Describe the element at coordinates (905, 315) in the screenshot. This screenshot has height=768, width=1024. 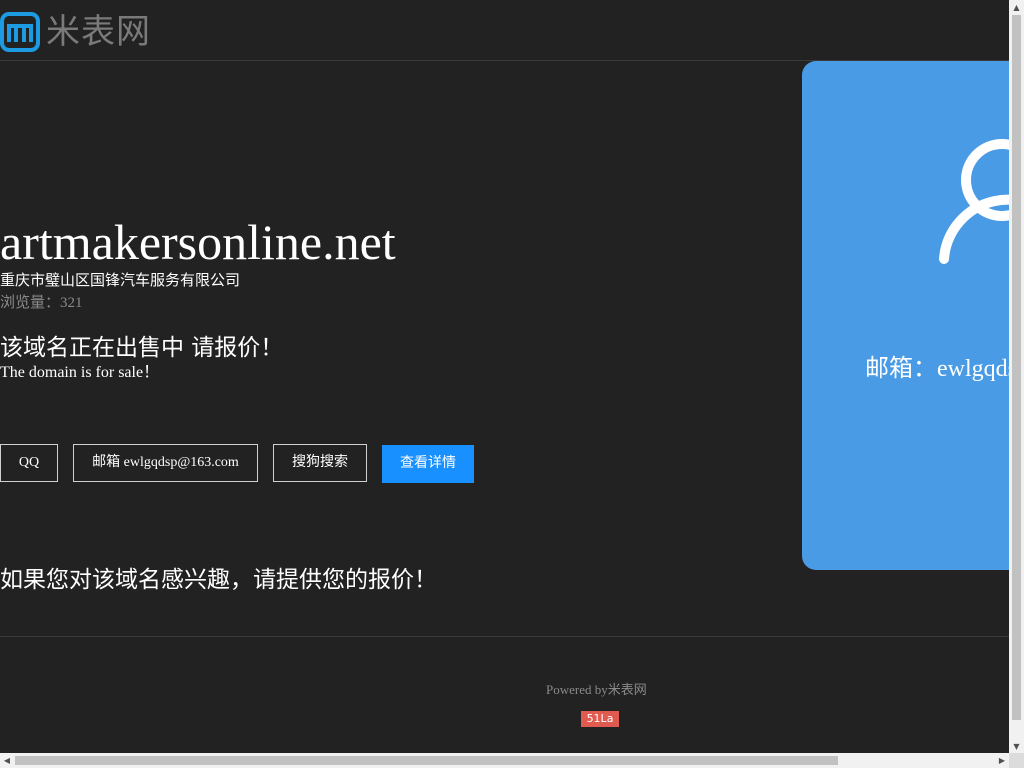
I see `contact-card: 邮箱：ewlgqdsp@163.com` at that location.